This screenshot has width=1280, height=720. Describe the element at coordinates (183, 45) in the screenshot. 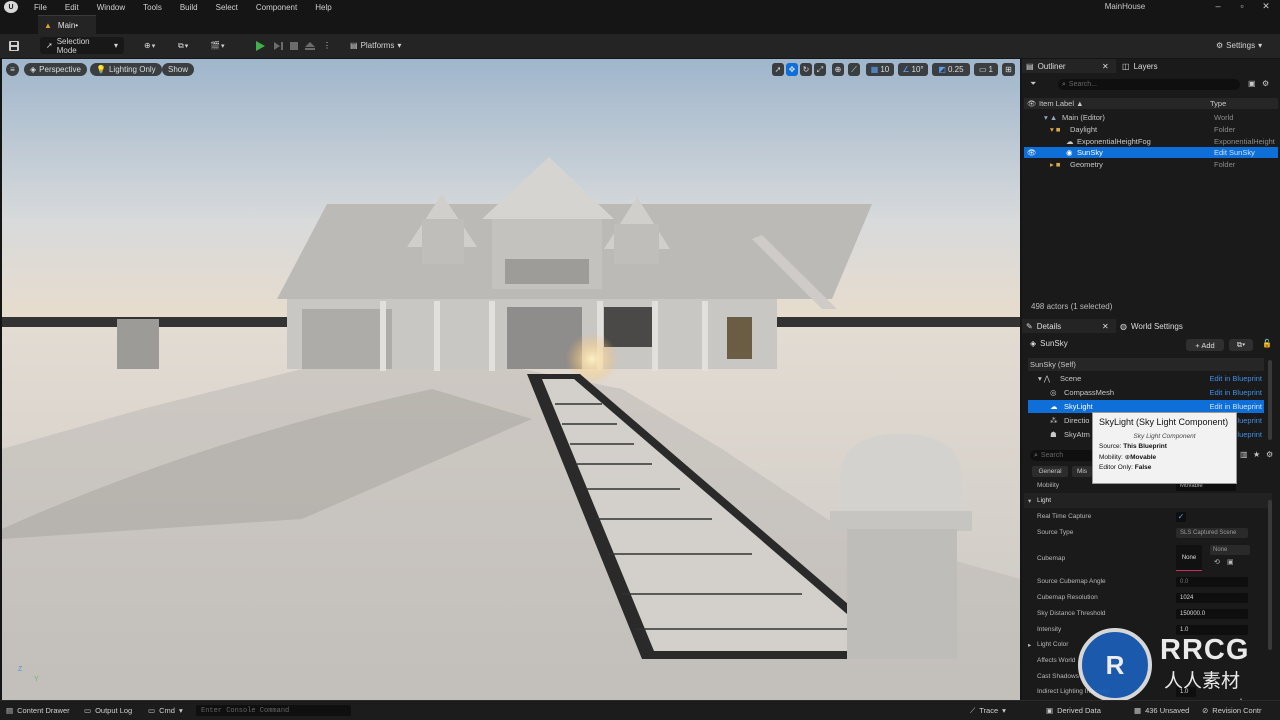

I see `blueprint-button: ⧉ ▾` at that location.